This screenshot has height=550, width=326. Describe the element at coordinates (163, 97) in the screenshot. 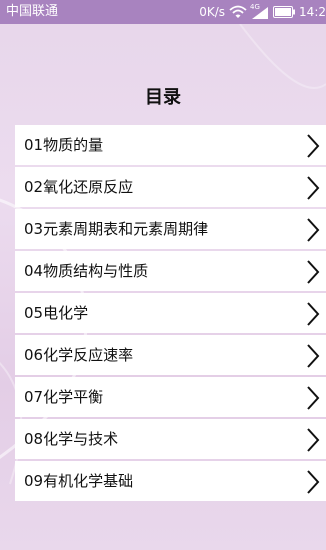

I see `page-title: 目录` at that location.